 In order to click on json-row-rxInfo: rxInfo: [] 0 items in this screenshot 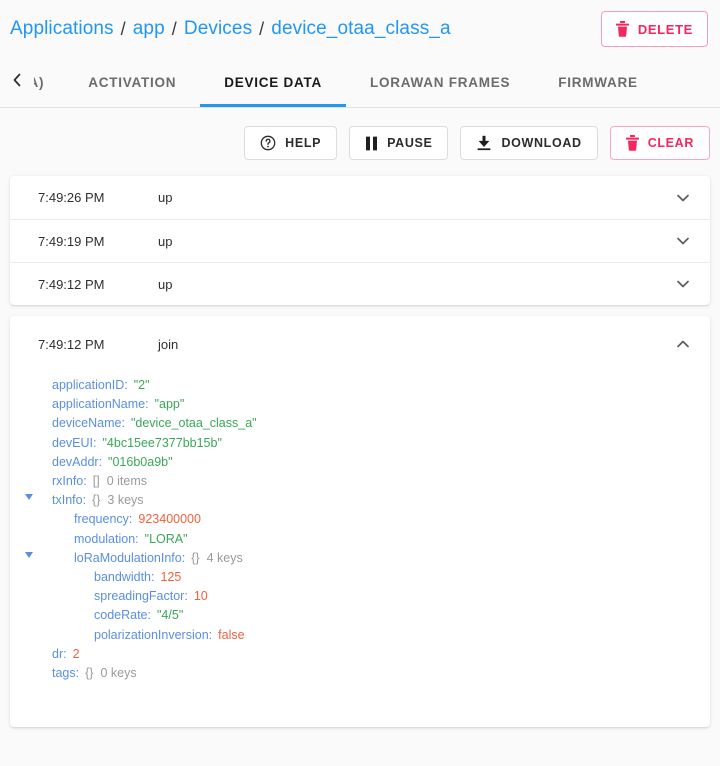, I will do `click(365, 481)`.